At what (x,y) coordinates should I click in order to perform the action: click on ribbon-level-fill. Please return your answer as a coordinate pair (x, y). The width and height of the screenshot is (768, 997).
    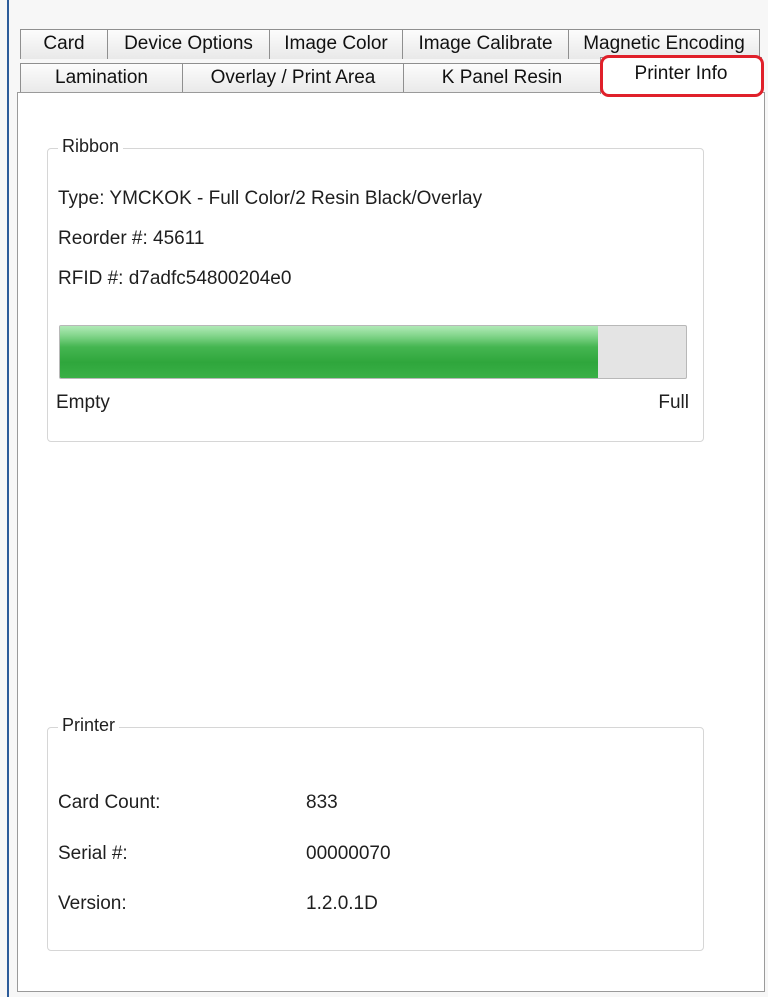
    Looking at the image, I should click on (329, 352).